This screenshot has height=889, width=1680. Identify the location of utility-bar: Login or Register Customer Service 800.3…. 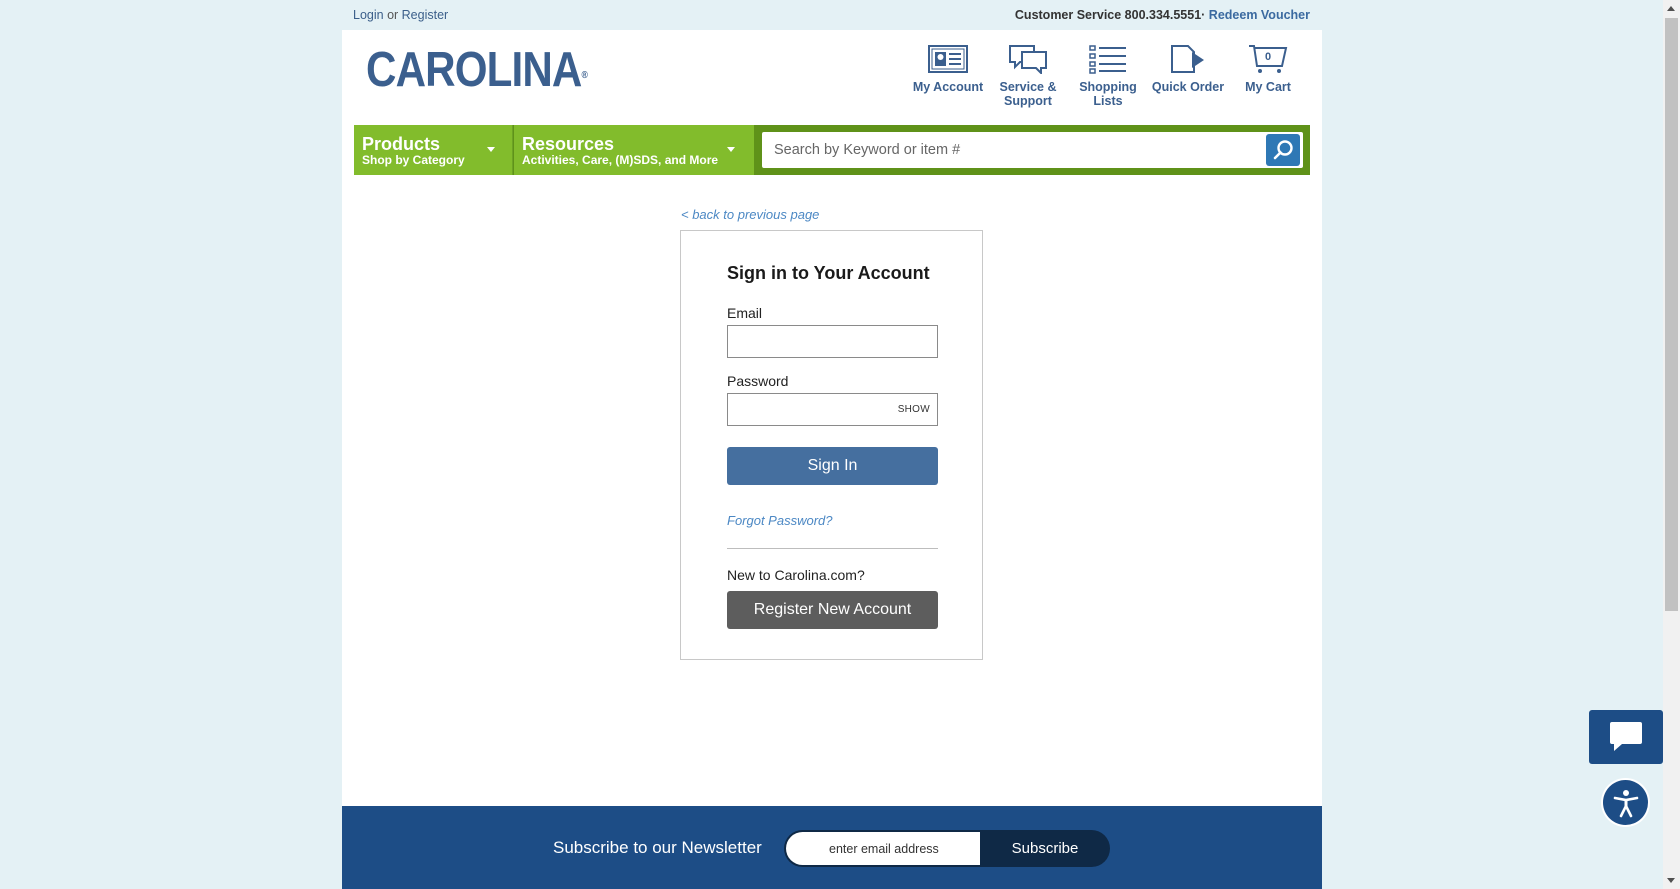
(831, 15).